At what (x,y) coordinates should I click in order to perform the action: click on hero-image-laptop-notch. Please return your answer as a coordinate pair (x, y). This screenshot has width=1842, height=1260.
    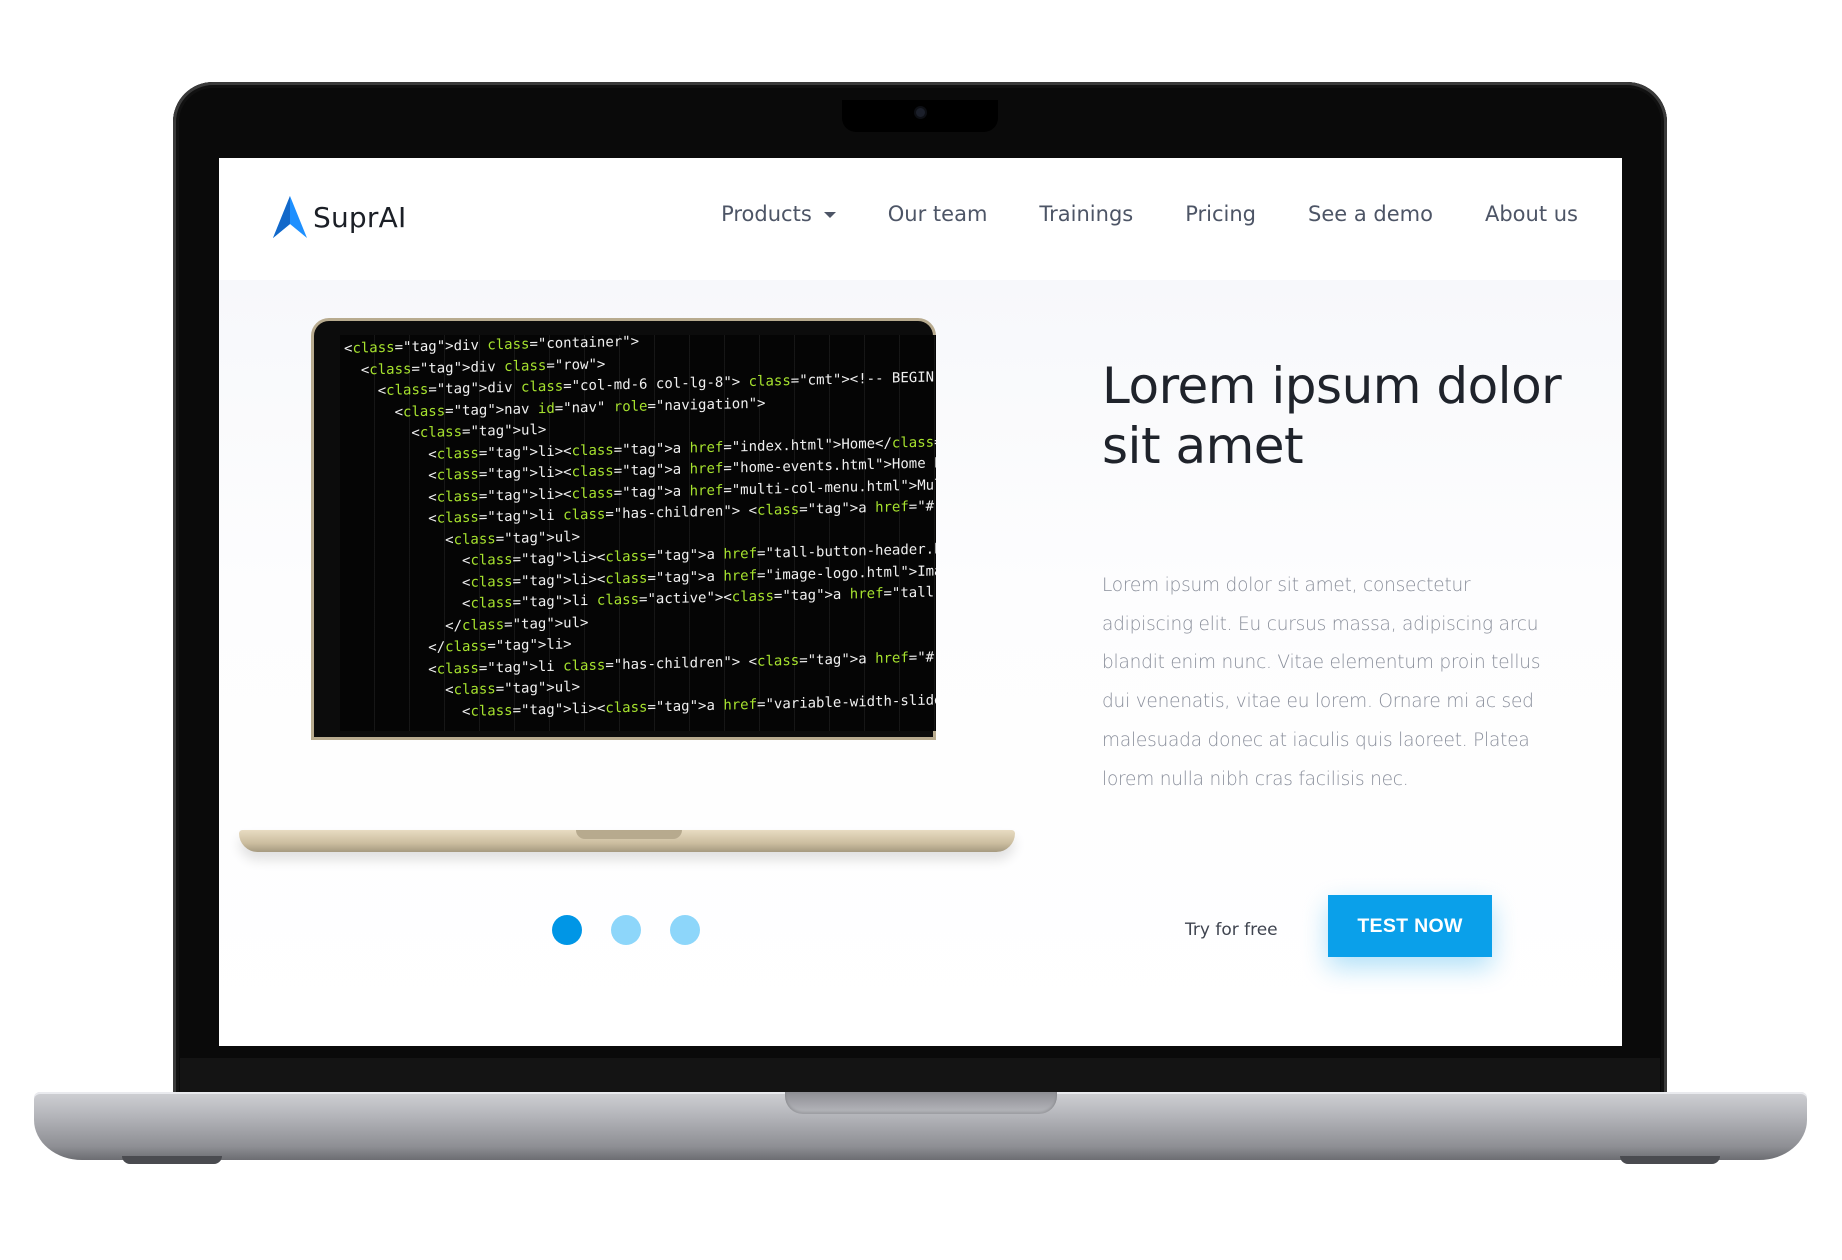
    Looking at the image, I should click on (629, 834).